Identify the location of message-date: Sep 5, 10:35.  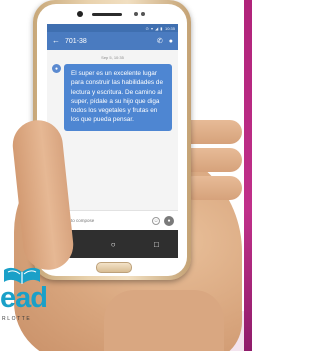
(112, 57).